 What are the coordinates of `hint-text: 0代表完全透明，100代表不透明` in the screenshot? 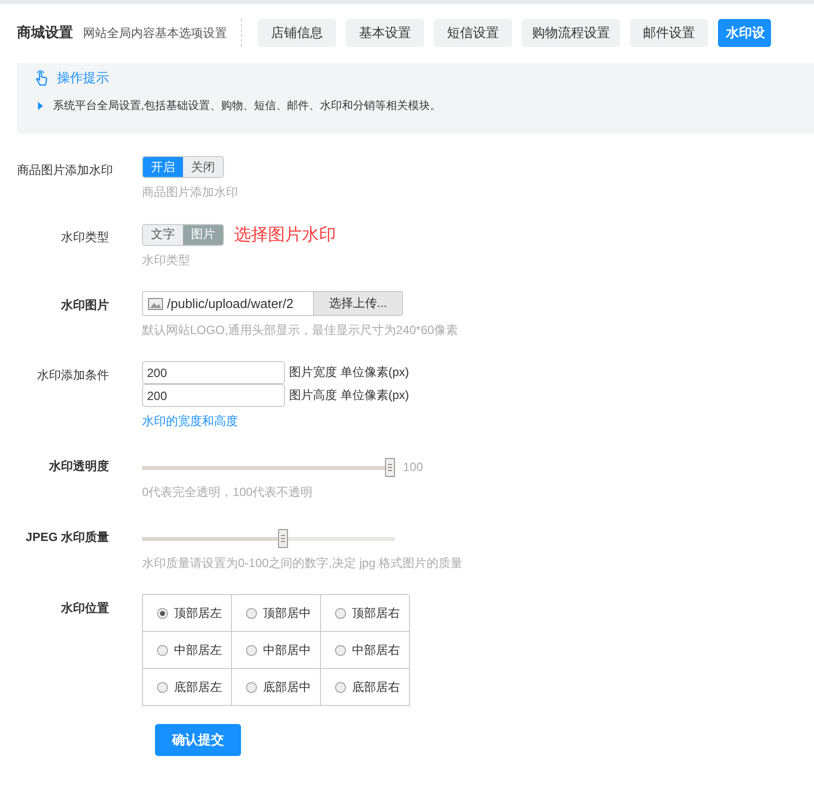 It's located at (228, 492).